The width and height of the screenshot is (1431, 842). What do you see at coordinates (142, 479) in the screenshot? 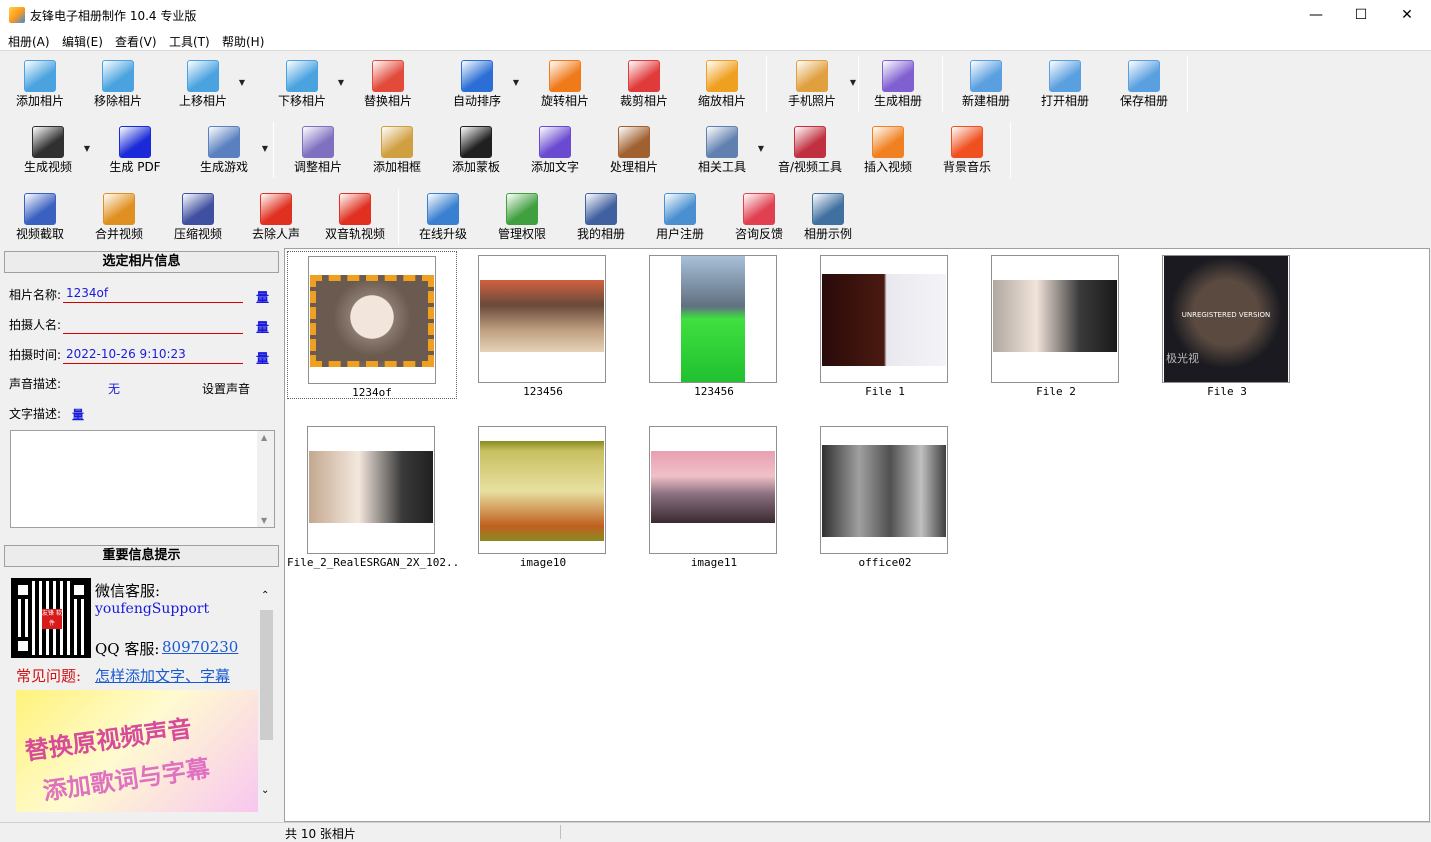
I see `text-description-area: ▲ ▼` at bounding box center [142, 479].